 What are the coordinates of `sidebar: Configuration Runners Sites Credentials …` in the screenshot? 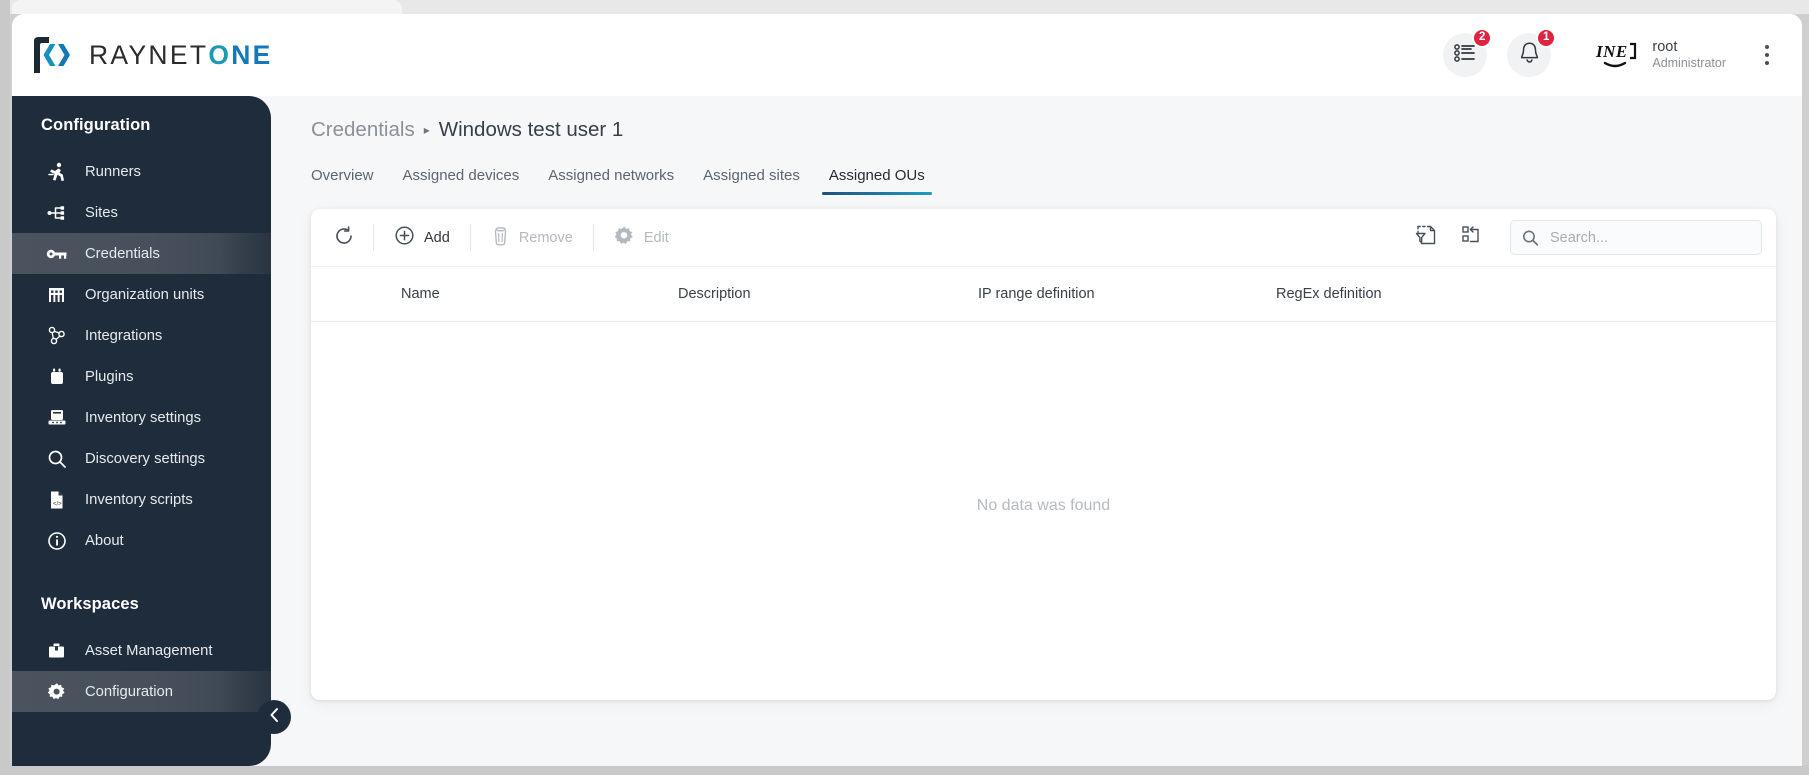 It's located at (141, 431).